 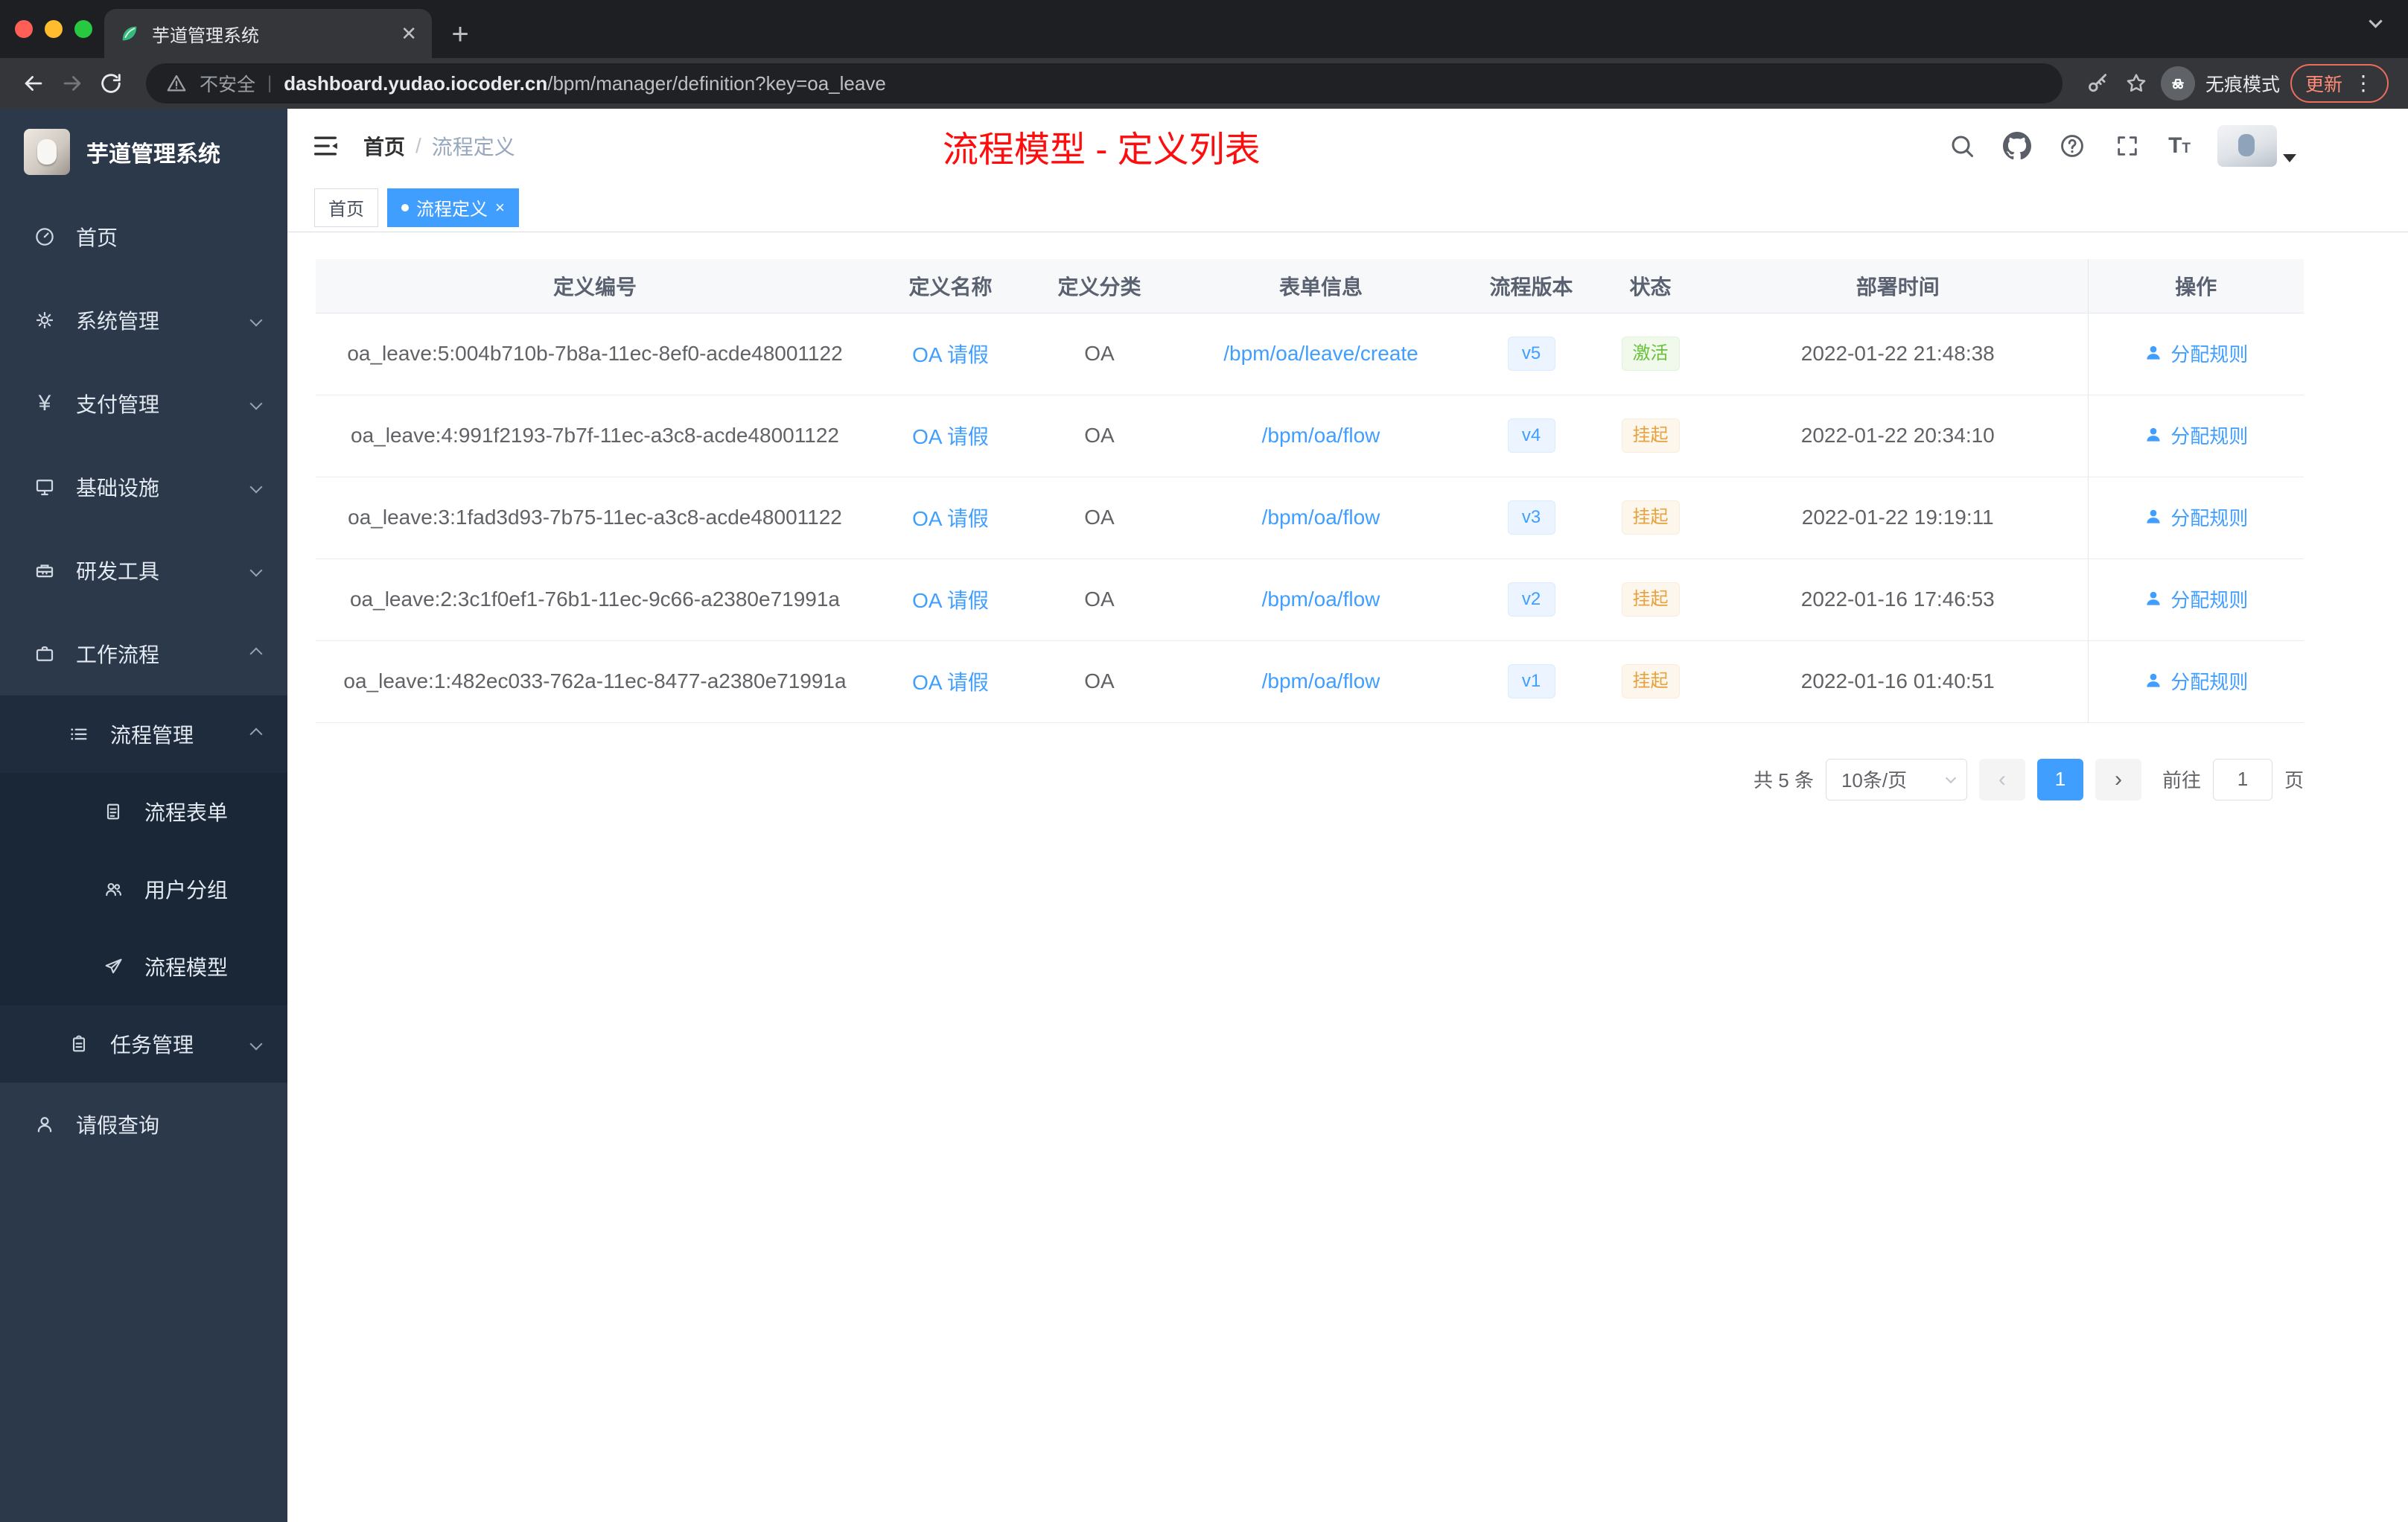 I want to click on browser-tab: 芋道管理系统 ✕, so click(x=268, y=33).